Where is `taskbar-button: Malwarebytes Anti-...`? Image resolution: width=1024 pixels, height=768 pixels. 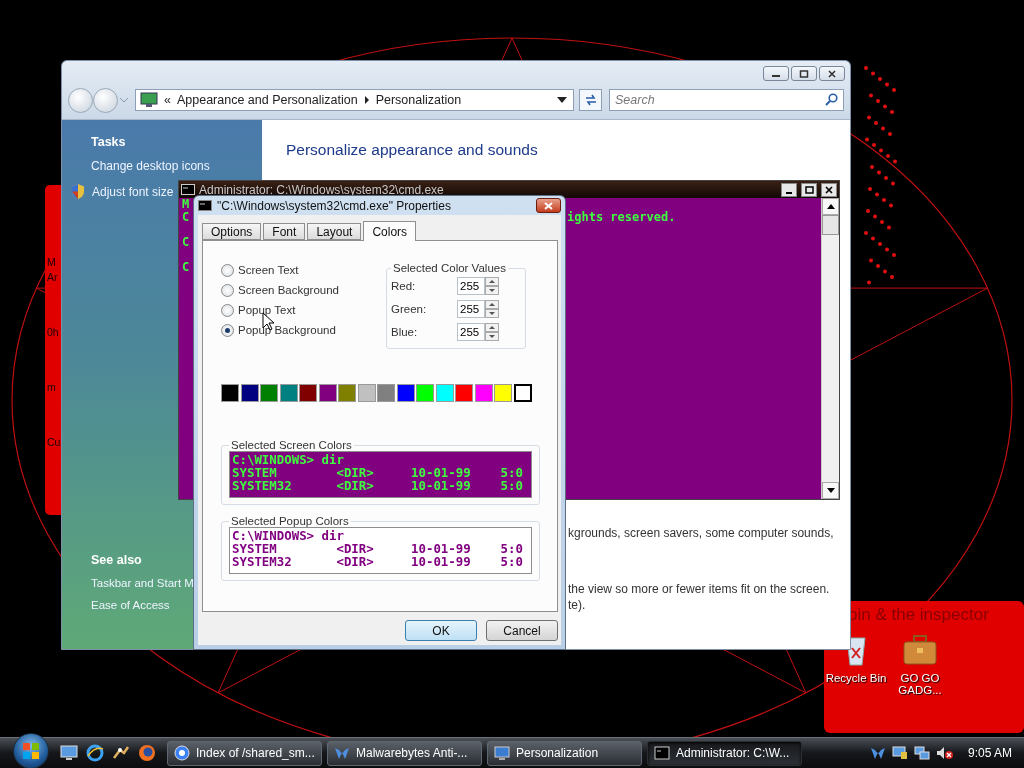 taskbar-button: Malwarebytes Anti-... is located at coordinates (404, 753).